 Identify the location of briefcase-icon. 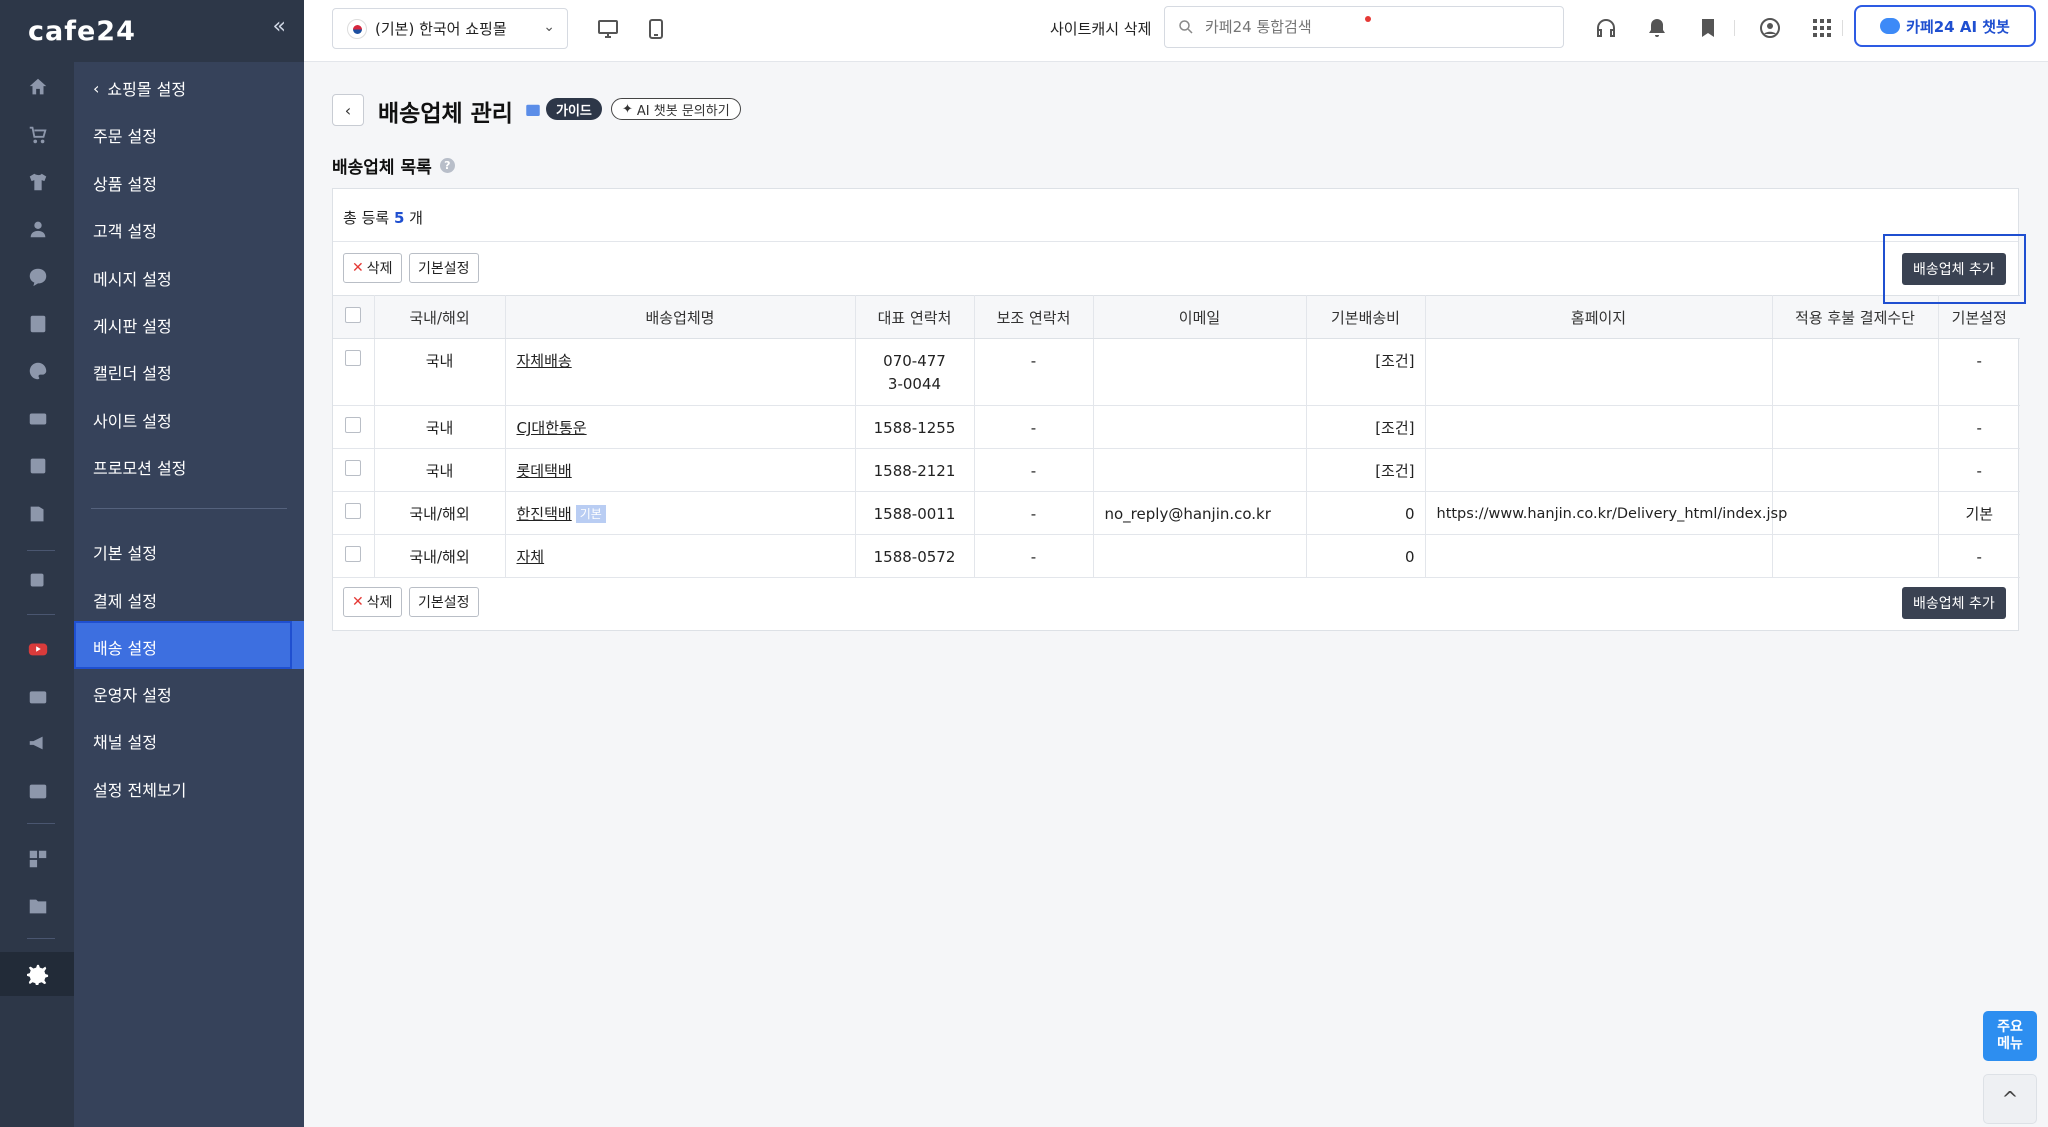
(38, 696).